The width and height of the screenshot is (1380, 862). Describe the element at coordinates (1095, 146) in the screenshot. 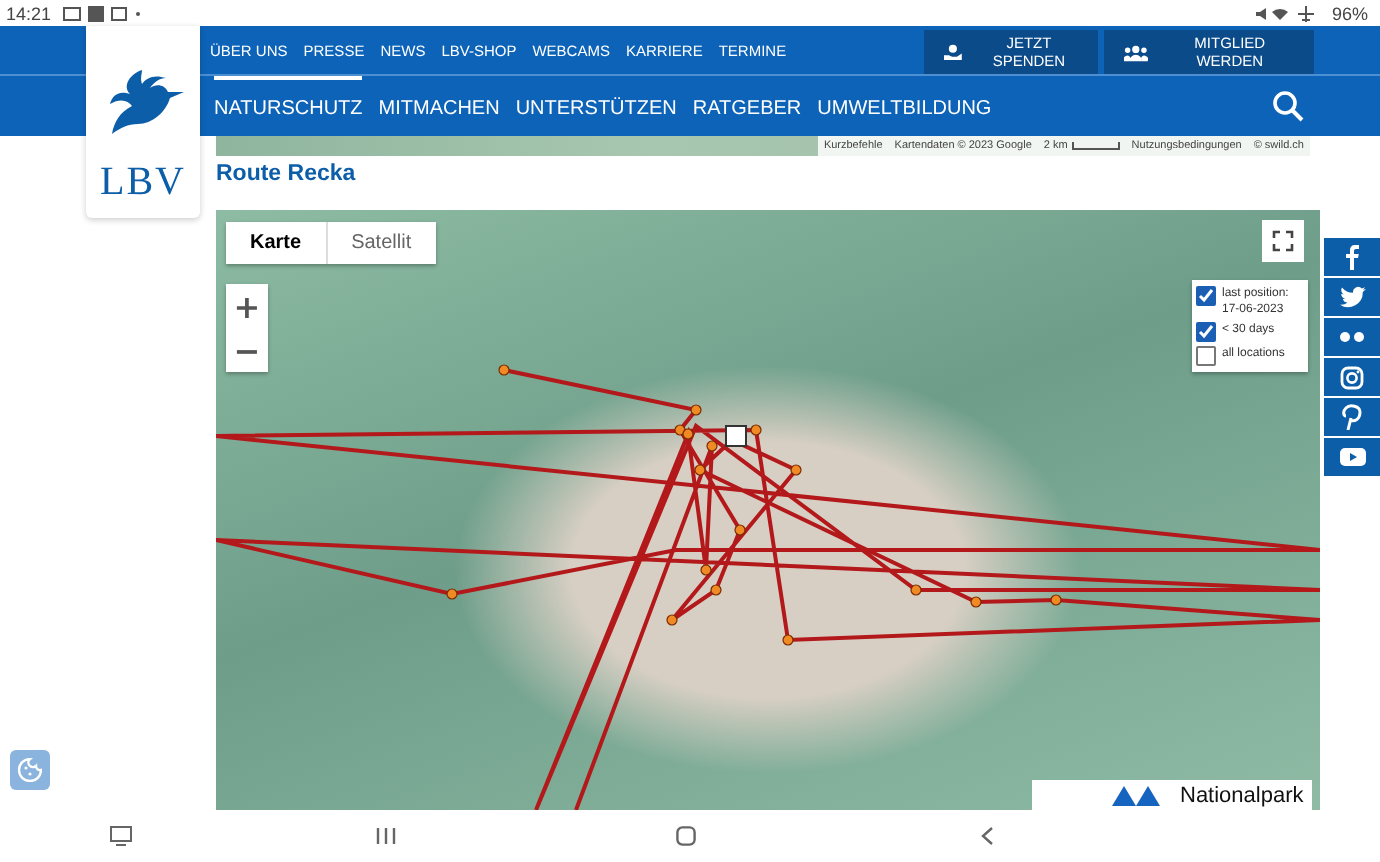

I see `scale-bar` at that location.